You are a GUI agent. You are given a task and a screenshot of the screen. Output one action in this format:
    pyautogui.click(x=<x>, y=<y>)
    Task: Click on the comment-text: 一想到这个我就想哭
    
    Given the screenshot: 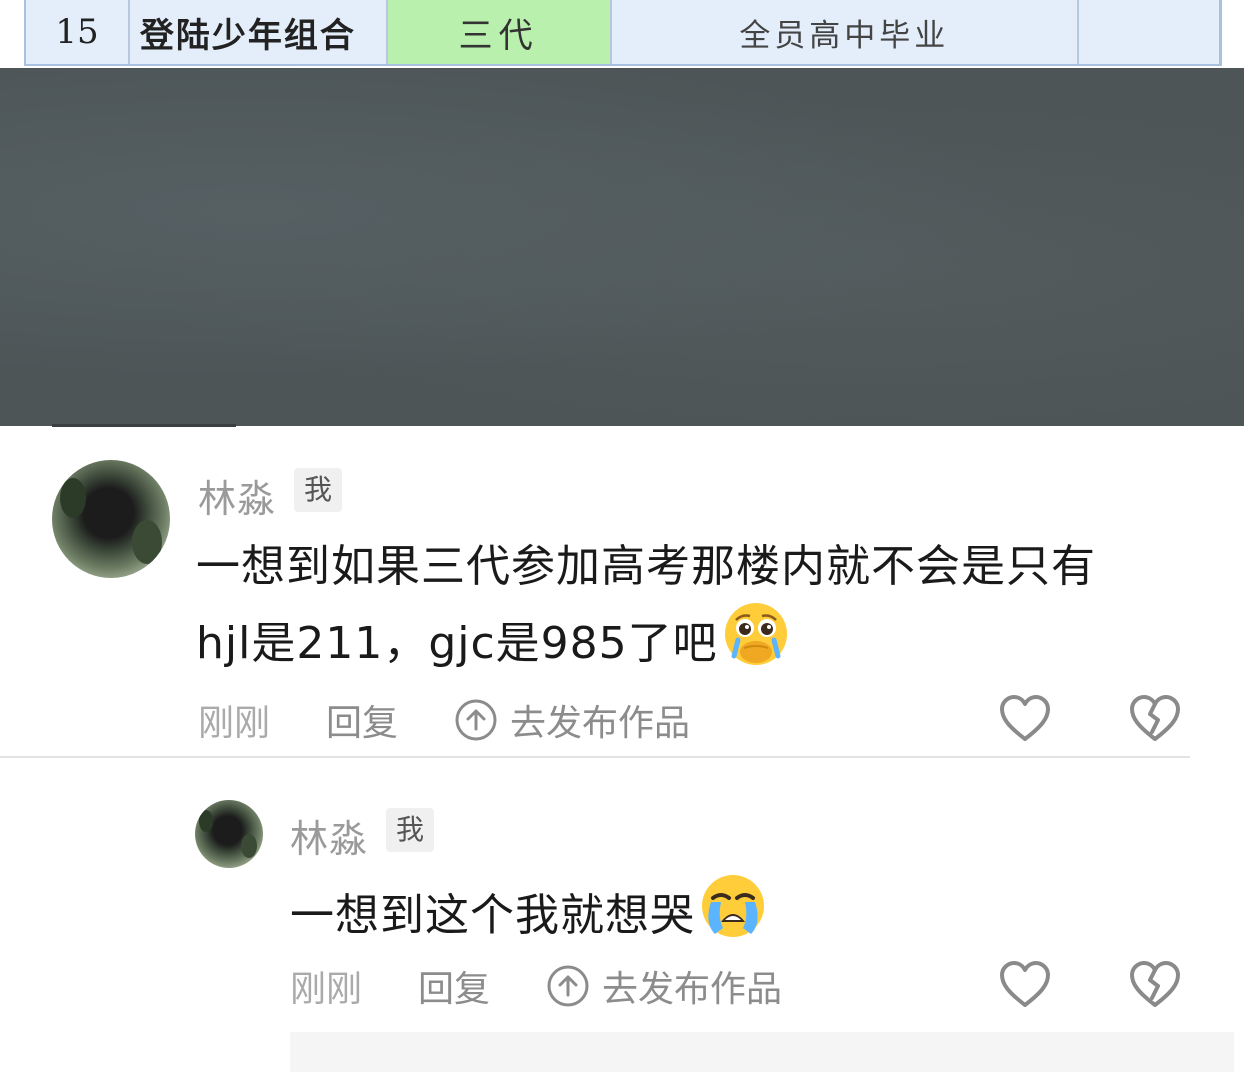 What is the action you would take?
    pyautogui.click(x=740, y=915)
    